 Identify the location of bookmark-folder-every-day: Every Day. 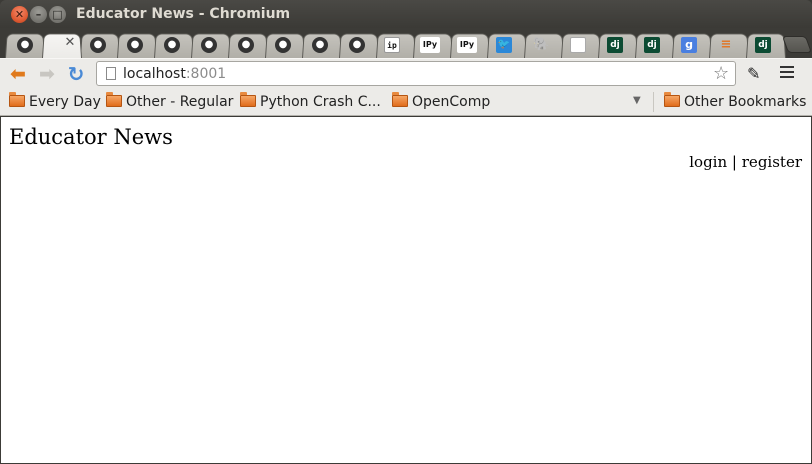
(55, 101).